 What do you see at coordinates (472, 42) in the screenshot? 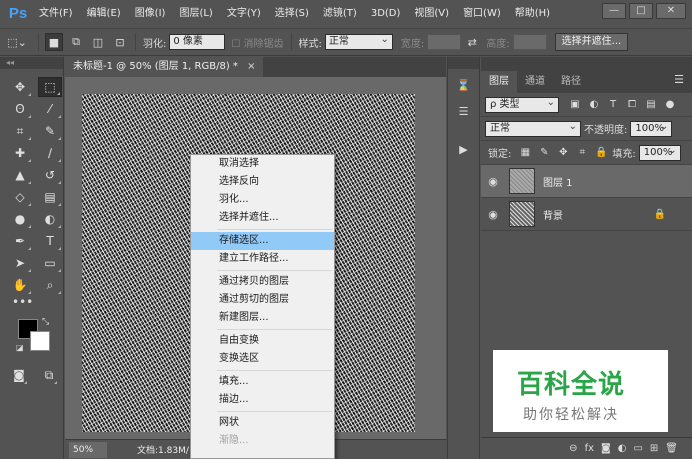
I see `swap-dimensions-icon: ⇄` at bounding box center [472, 42].